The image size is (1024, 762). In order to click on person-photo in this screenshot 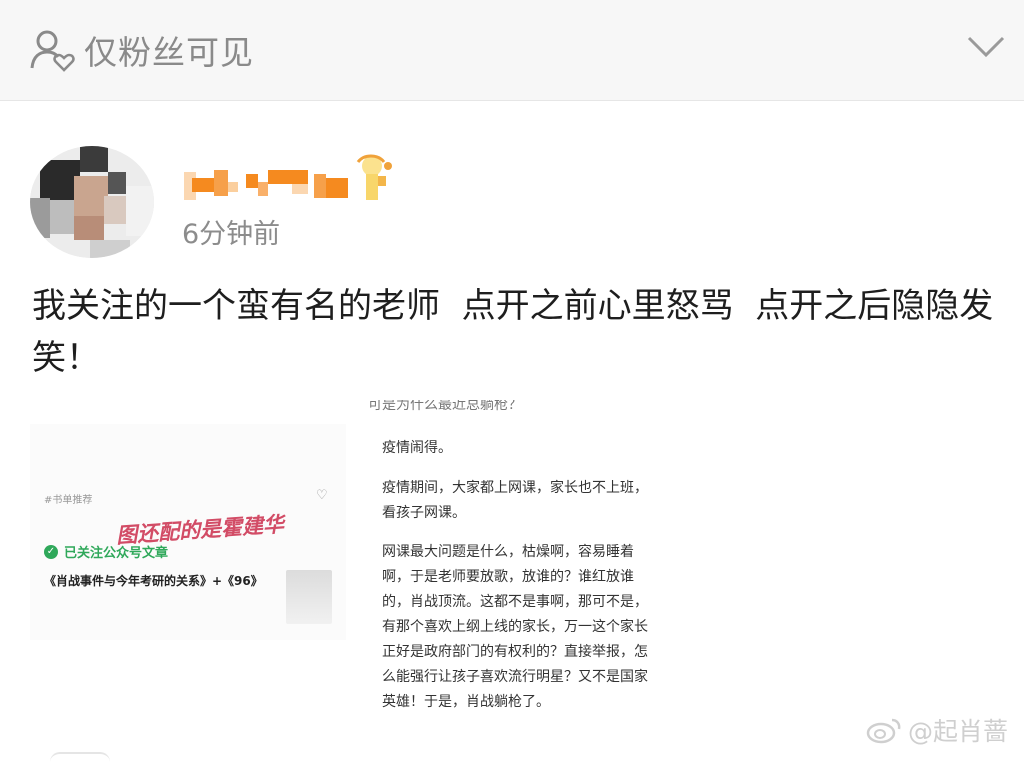, I will do `click(309, 597)`.